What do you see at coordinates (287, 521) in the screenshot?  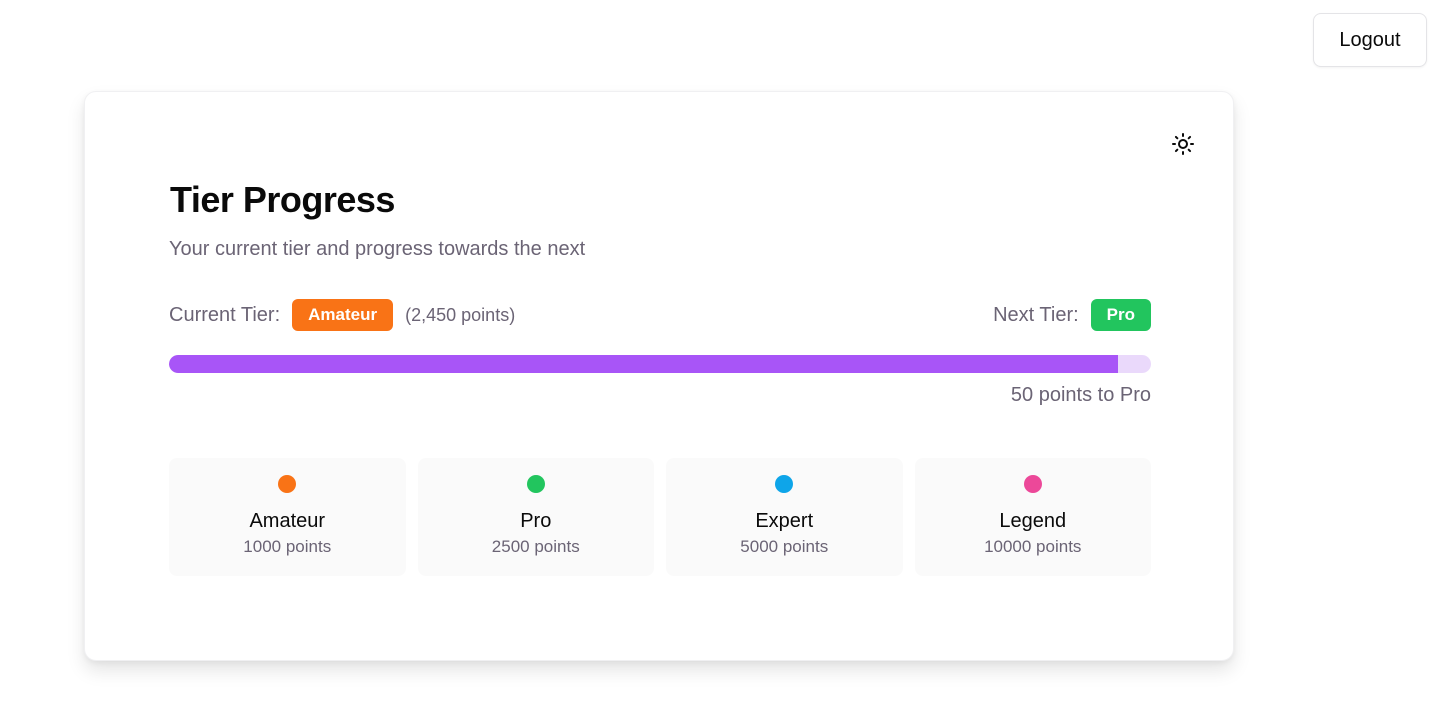 I see `tier-name: Amateur` at bounding box center [287, 521].